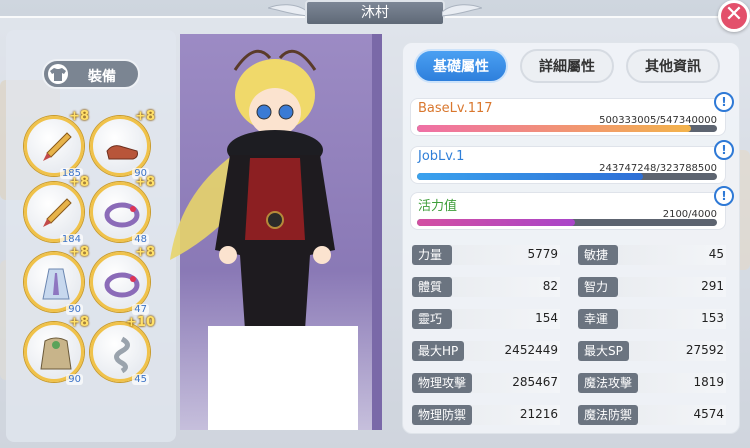 The image size is (750, 448). What do you see at coordinates (734, 16) in the screenshot?
I see `close-button: ✕` at bounding box center [734, 16].